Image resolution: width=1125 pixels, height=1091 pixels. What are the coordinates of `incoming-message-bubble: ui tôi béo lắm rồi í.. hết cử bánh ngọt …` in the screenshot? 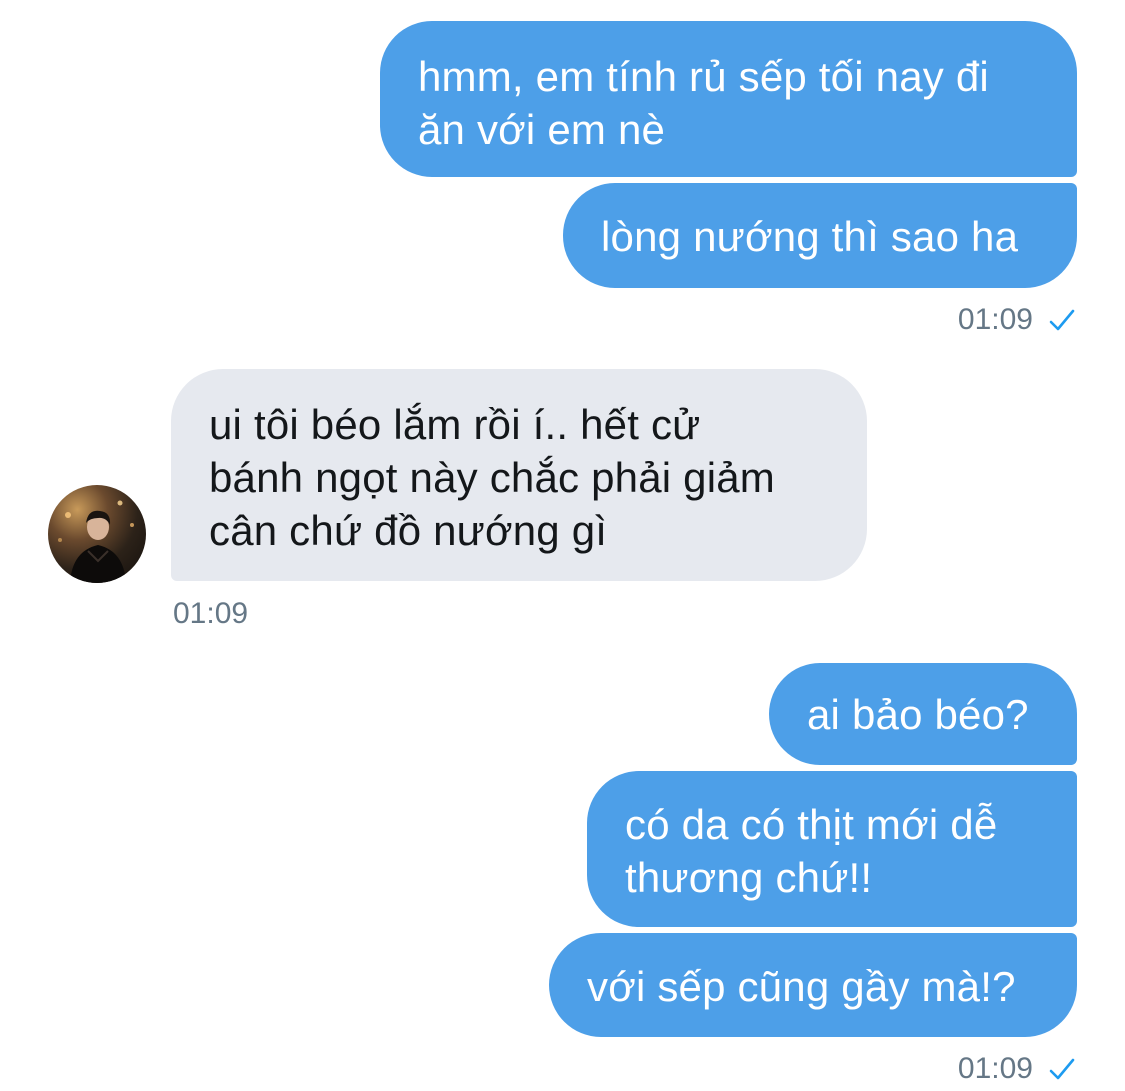 It's located at (519, 475).